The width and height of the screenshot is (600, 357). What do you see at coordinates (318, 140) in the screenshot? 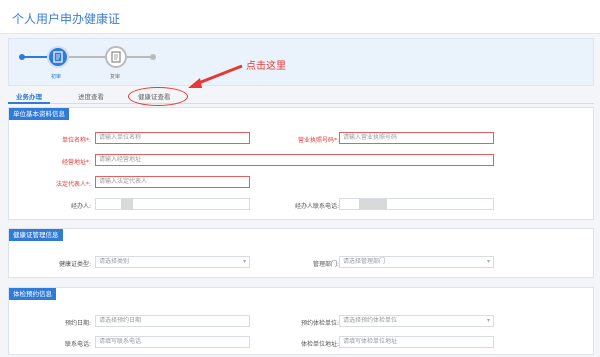
I see `business-license-label: 营业执照号码*:` at bounding box center [318, 140].